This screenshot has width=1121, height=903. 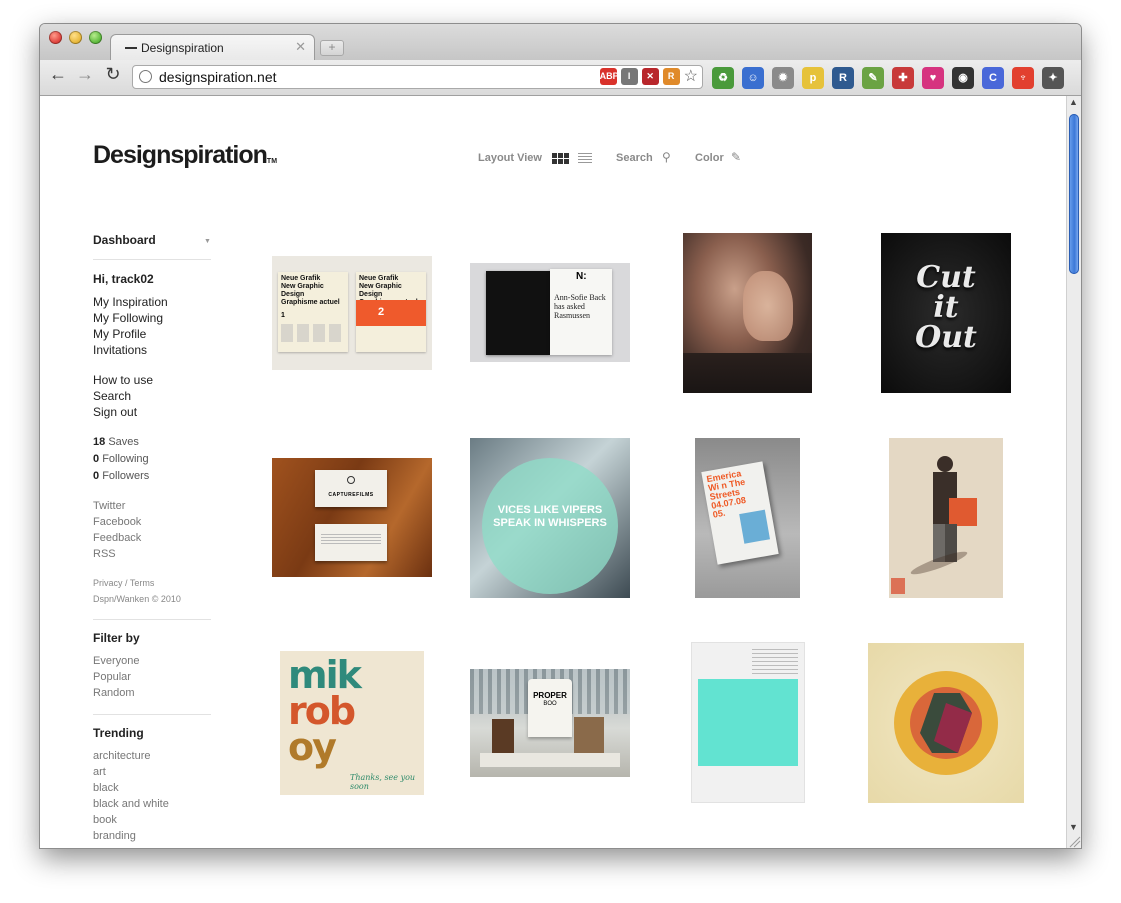 What do you see at coordinates (888, 78) in the screenshot?
I see `extensions-bar: ♻ ☺ ✹ p R ✎ ✚ ♥ ◉ C ♆ ✦` at bounding box center [888, 78].